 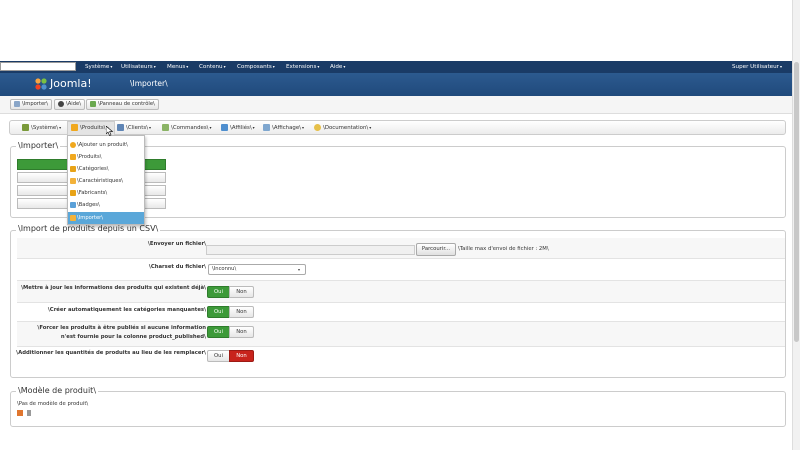 I want to click on model-actions, so click(x=24, y=413).